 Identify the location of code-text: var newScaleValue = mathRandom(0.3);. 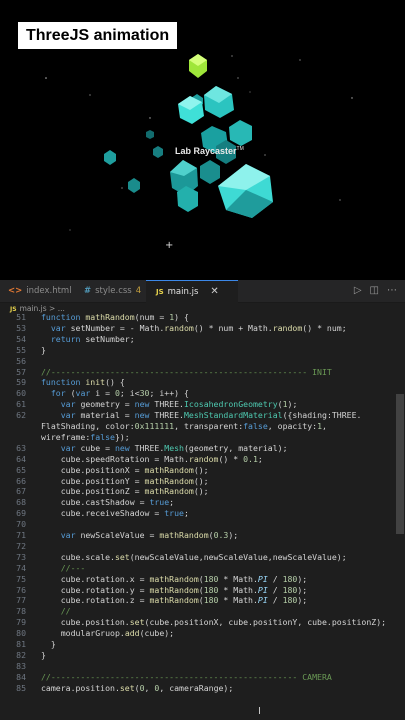
(140, 535).